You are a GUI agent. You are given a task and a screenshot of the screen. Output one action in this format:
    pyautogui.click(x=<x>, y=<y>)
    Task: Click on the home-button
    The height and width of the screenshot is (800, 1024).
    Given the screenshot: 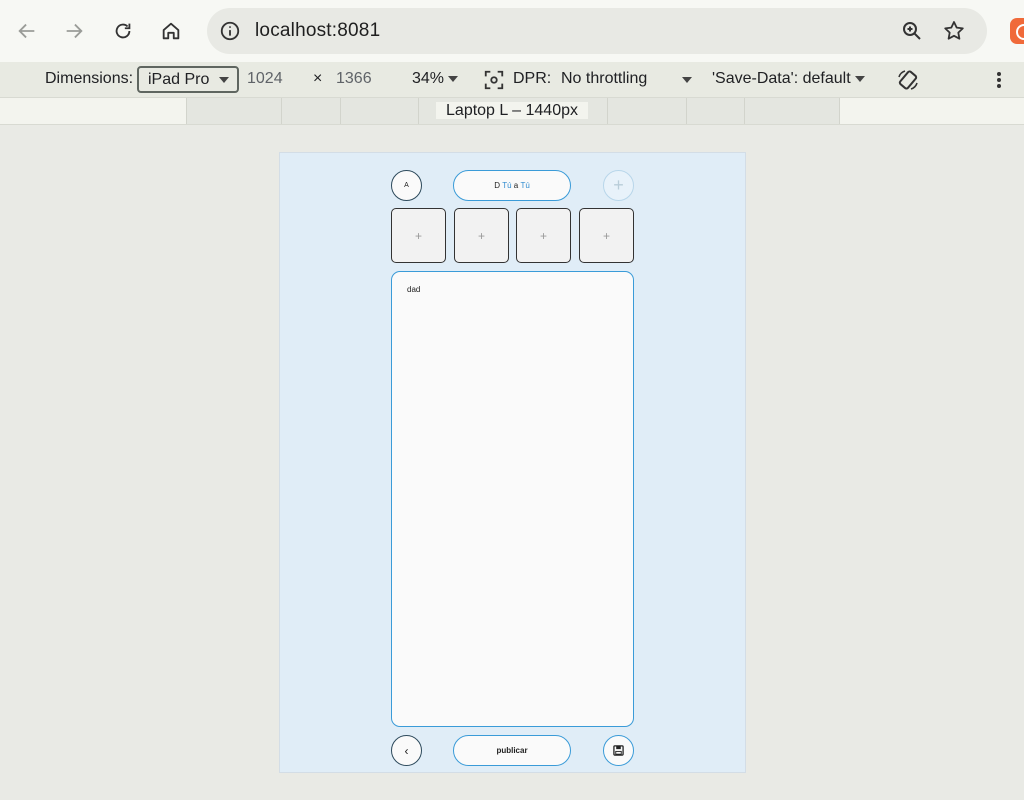 What is the action you would take?
    pyautogui.click(x=171, y=31)
    